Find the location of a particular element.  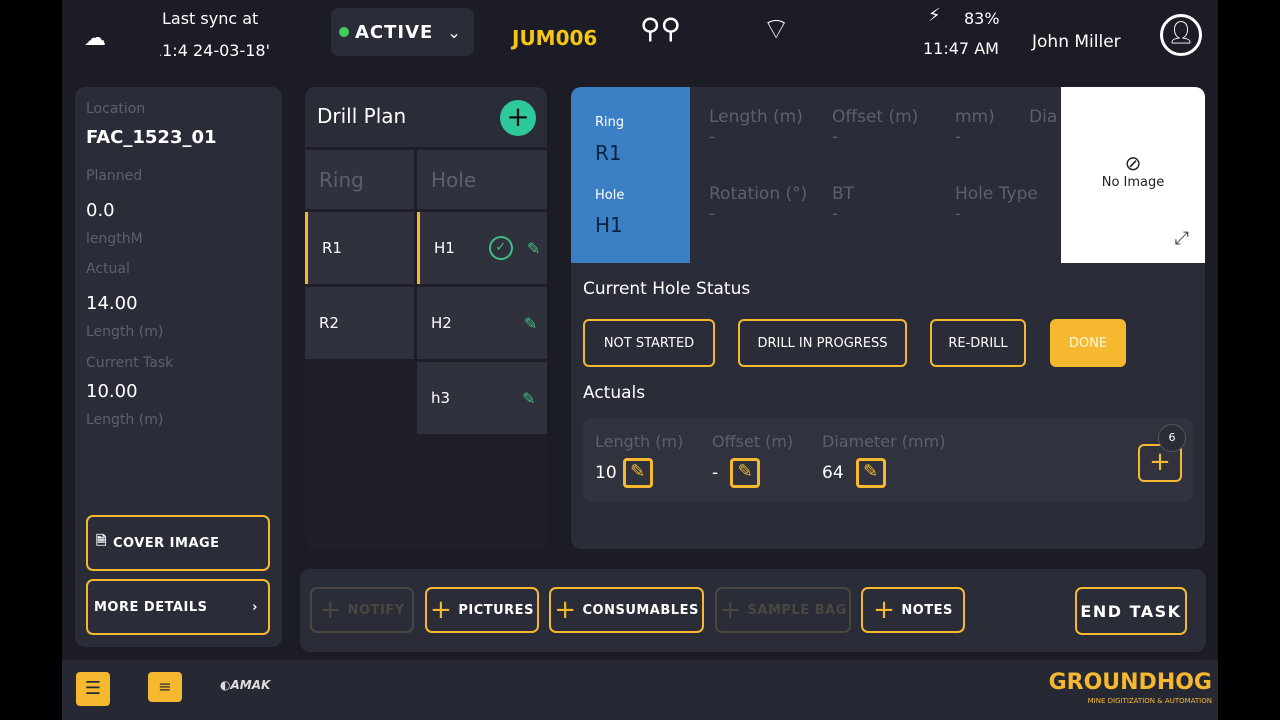

actual-offset-label: Offset (m) is located at coordinates (753, 441).